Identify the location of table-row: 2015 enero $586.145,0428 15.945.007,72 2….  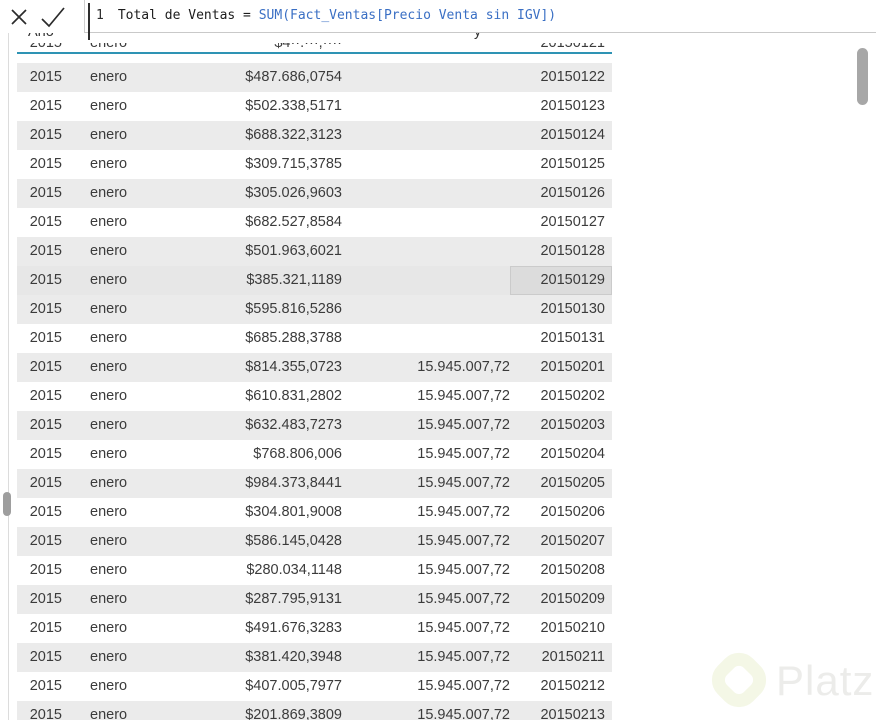
(314, 541).